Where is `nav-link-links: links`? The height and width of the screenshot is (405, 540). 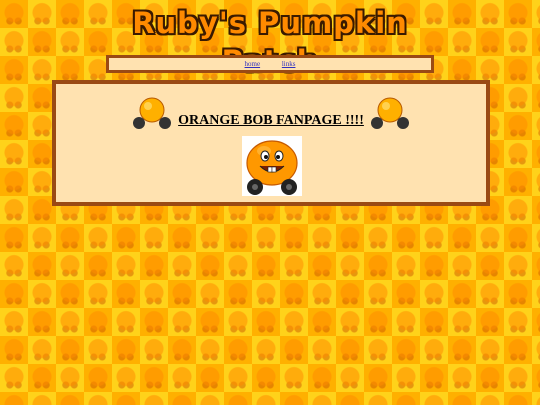 nav-link-links: links is located at coordinates (289, 64).